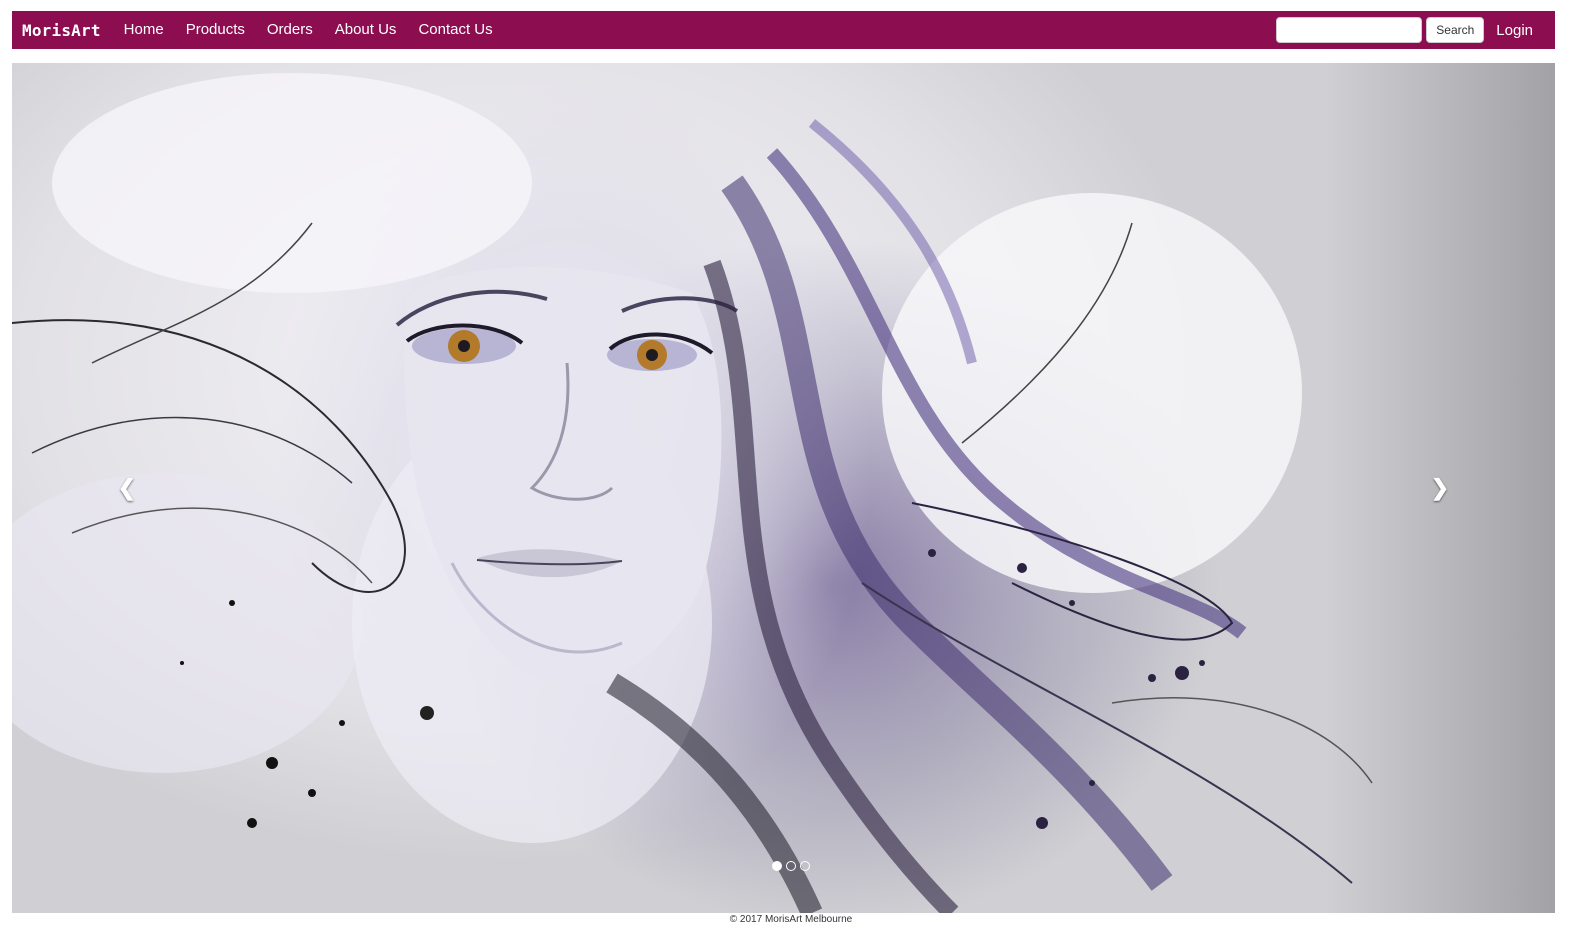 The image size is (1582, 935). I want to click on chevron-right-icon: ❯, so click(1440, 487).